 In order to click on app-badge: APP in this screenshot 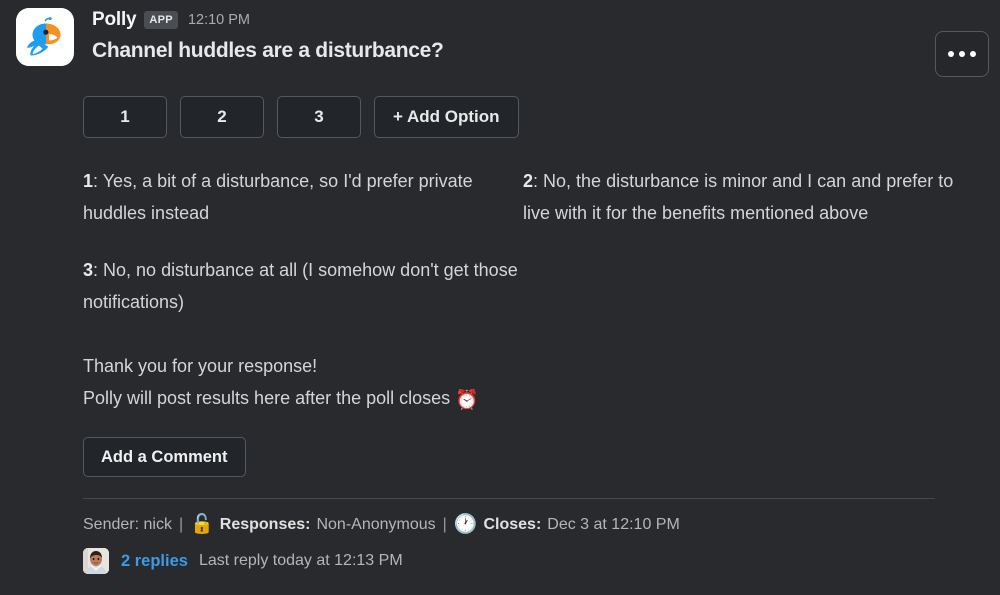, I will do `click(161, 20)`.